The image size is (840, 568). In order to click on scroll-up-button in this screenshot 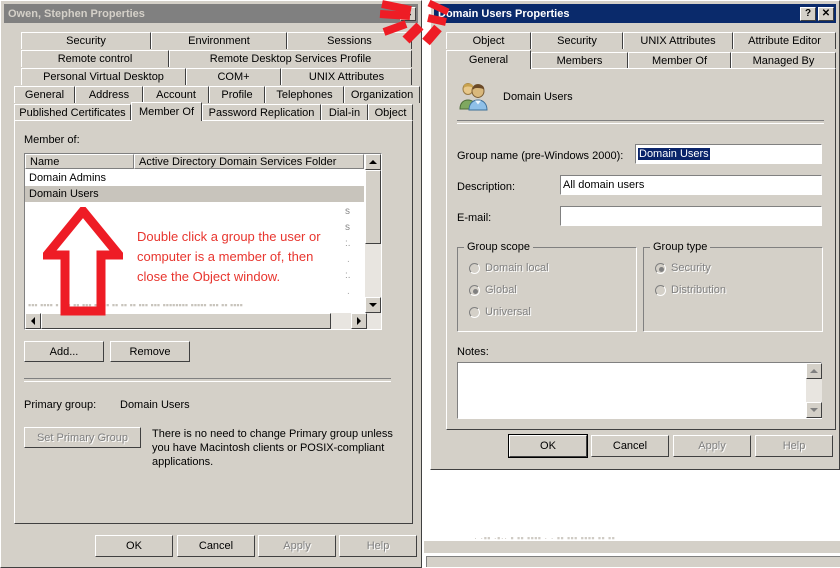, I will do `click(373, 162)`.